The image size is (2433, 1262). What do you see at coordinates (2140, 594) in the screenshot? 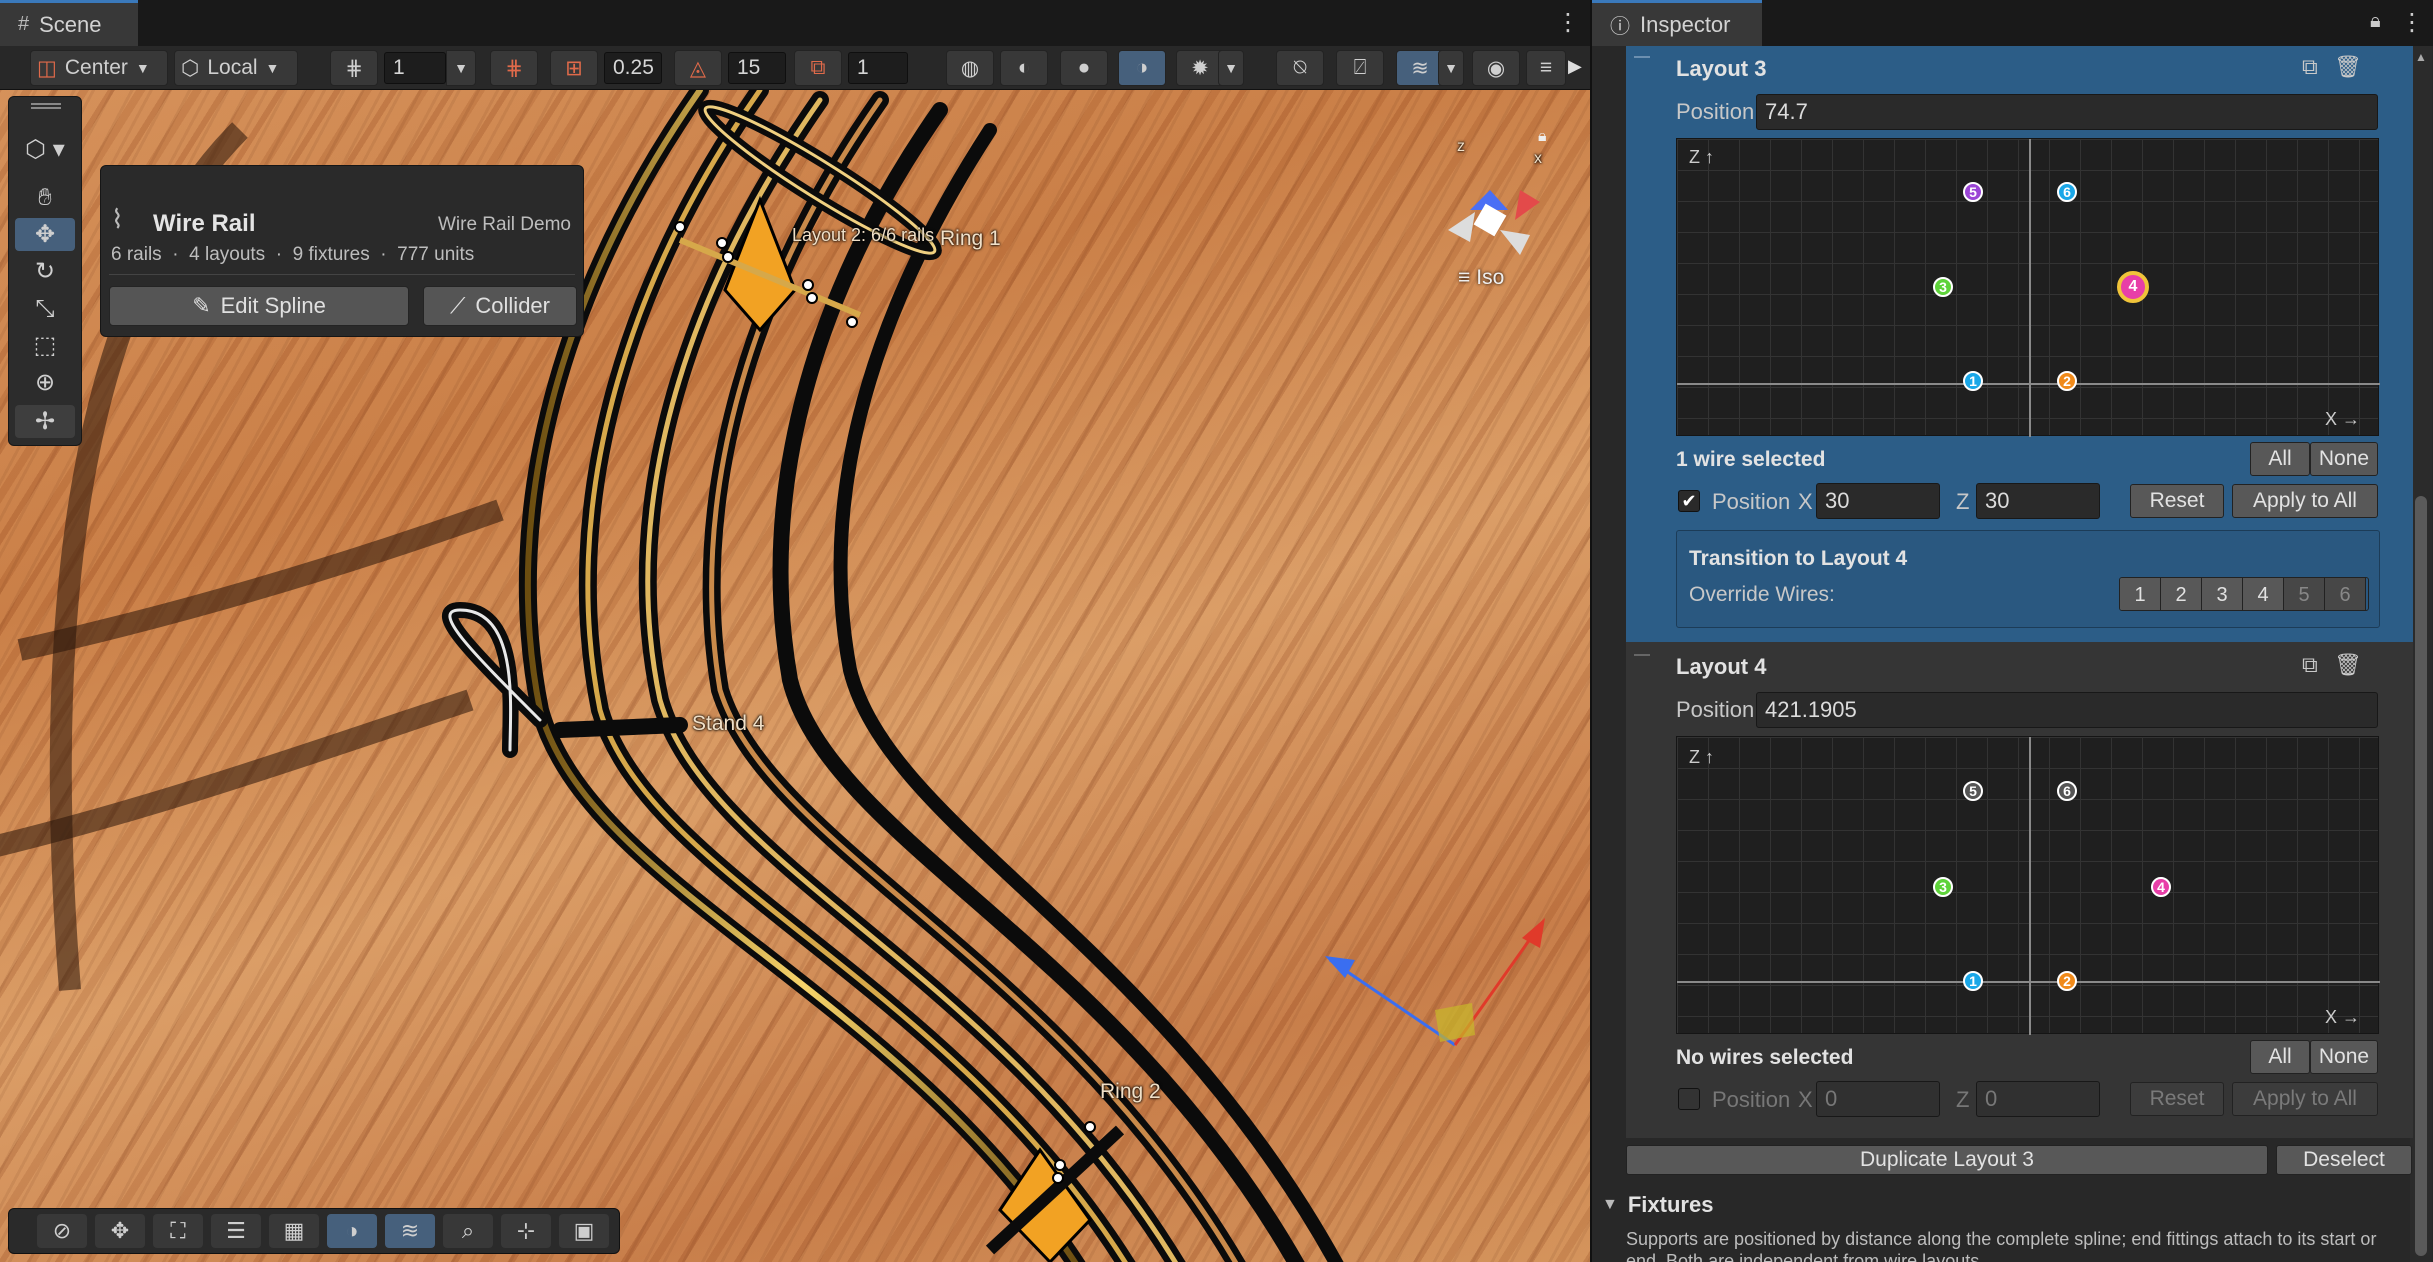
I see `override-wire-1: 1` at bounding box center [2140, 594].